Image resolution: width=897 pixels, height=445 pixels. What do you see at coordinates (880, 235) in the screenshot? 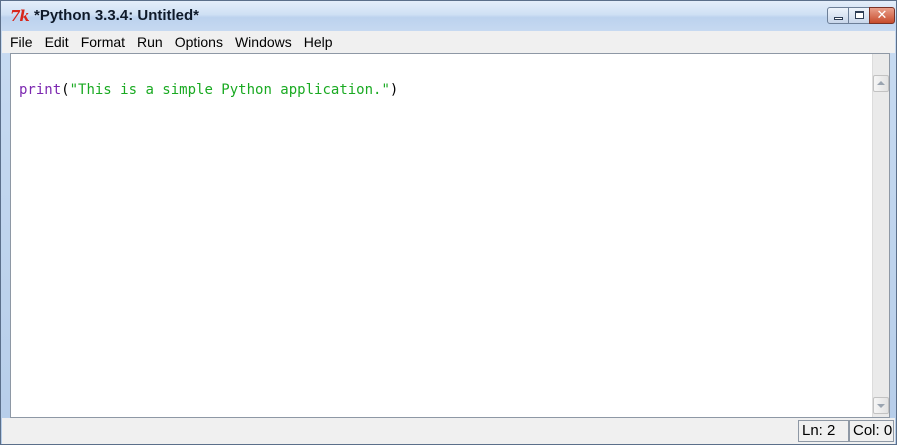
I see `vertical-scrollbar` at bounding box center [880, 235].